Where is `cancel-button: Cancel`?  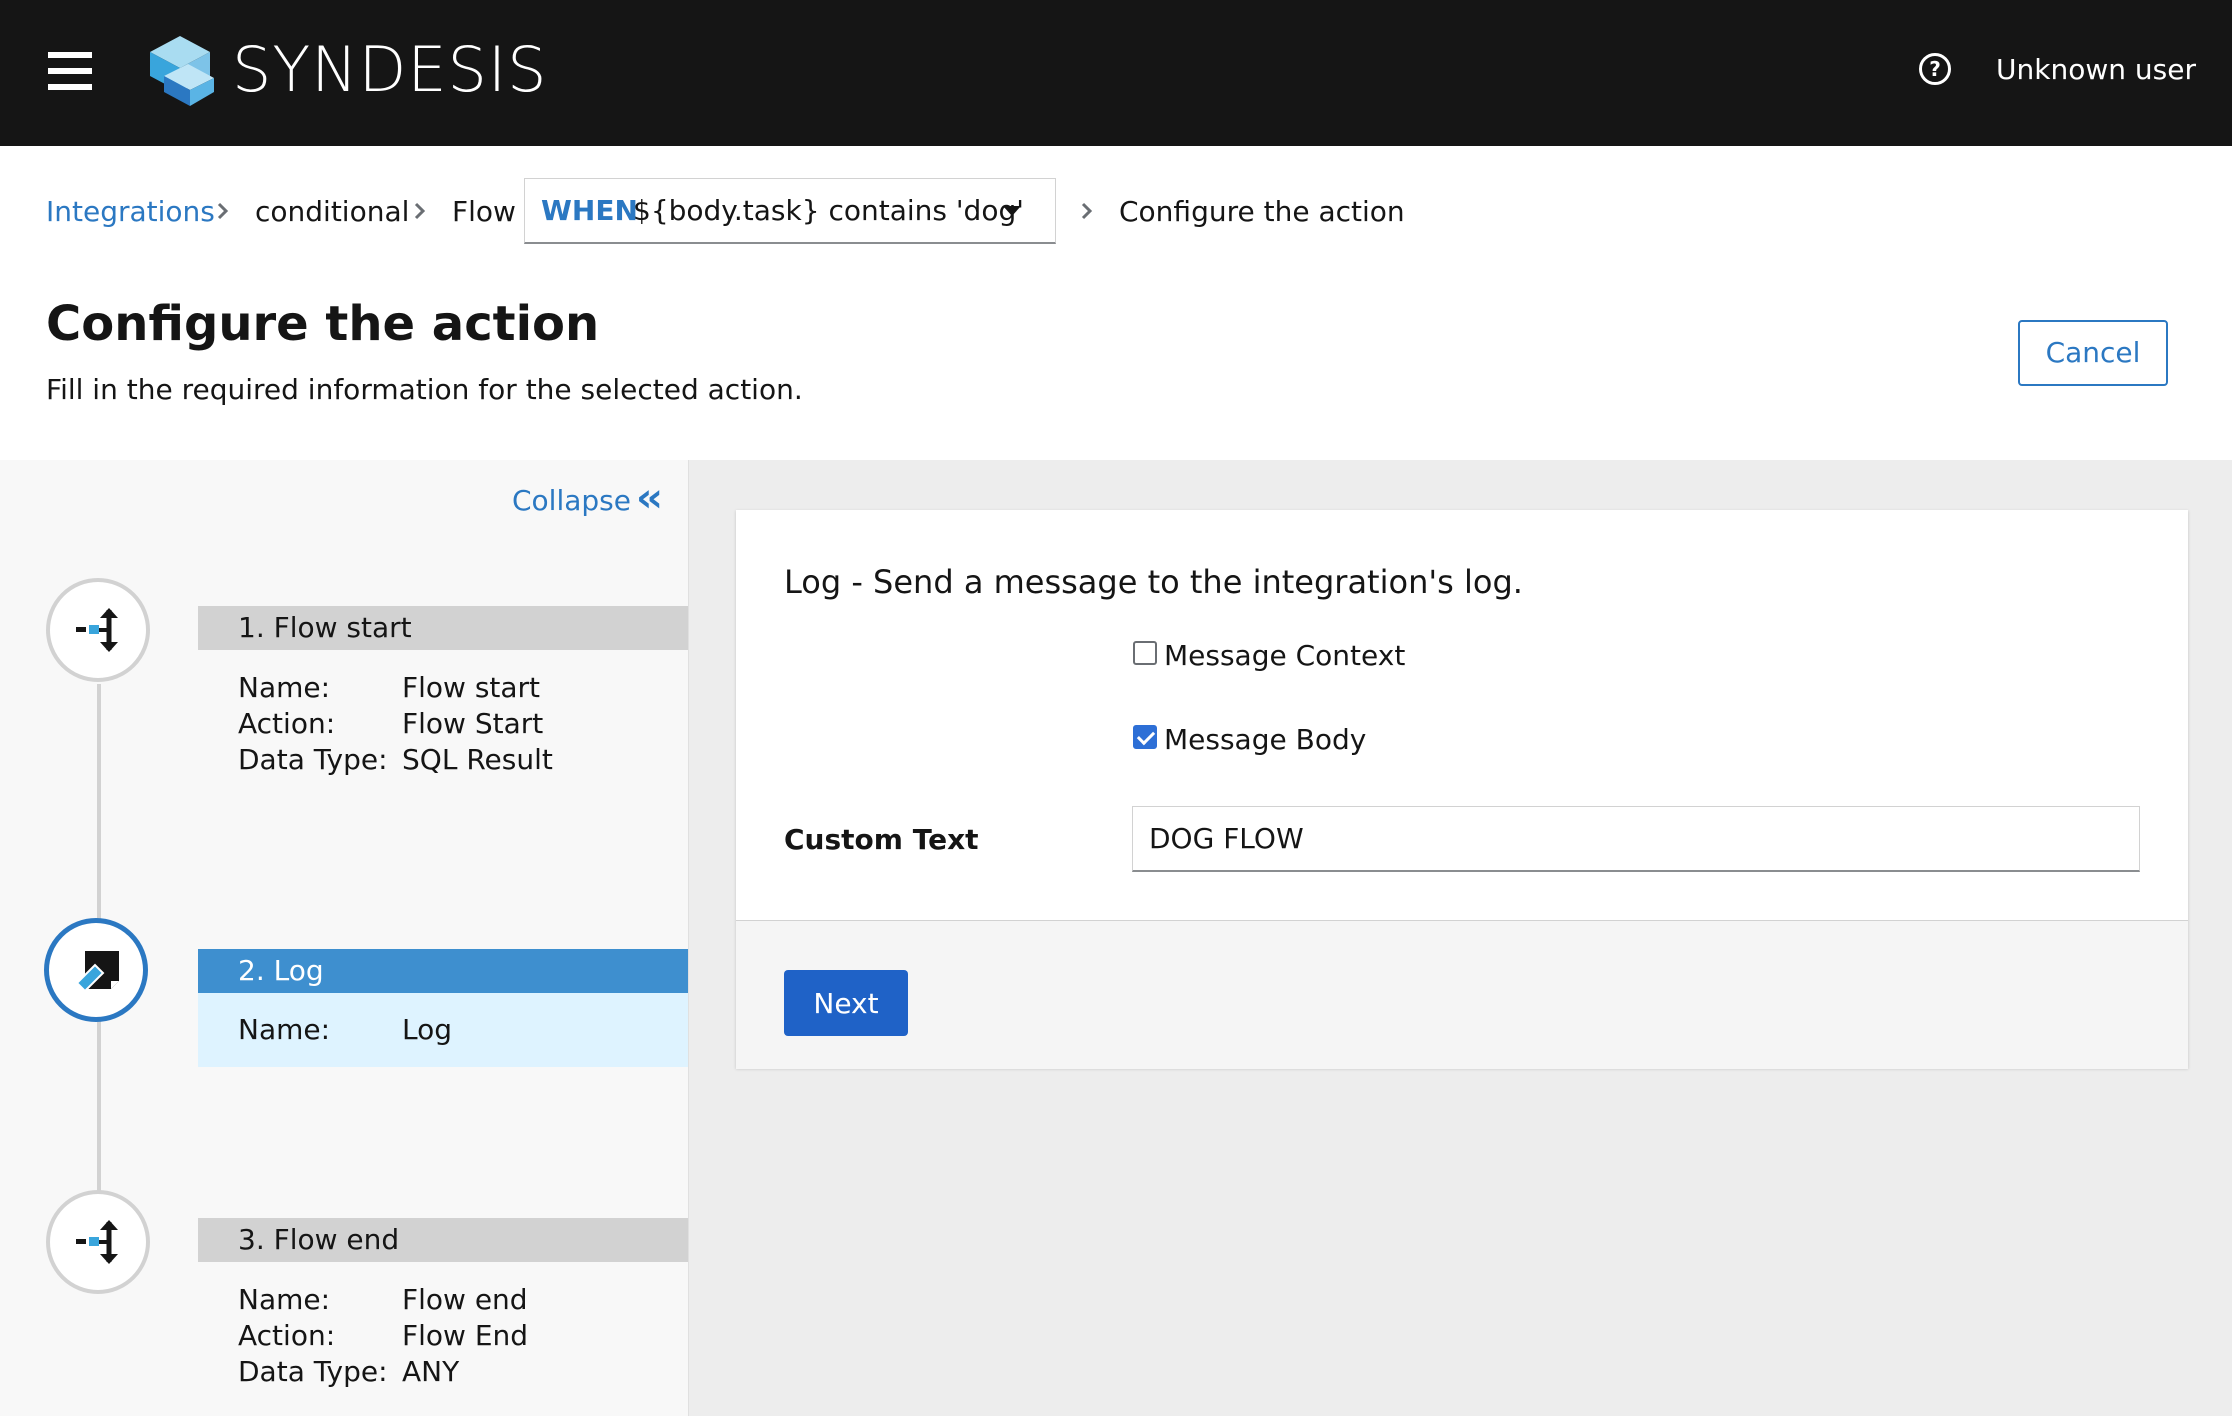
cancel-button: Cancel is located at coordinates (2093, 353).